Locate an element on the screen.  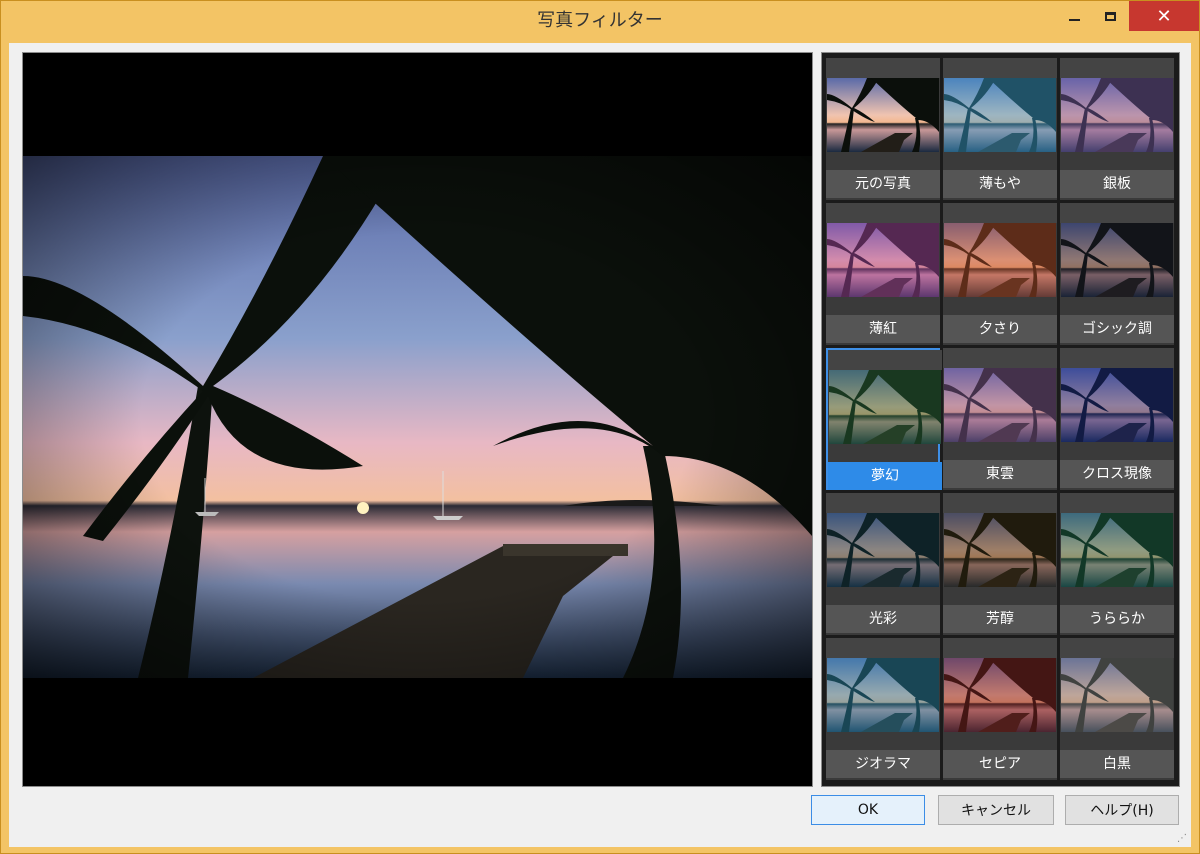
ok-button: OK is located at coordinates (868, 810).